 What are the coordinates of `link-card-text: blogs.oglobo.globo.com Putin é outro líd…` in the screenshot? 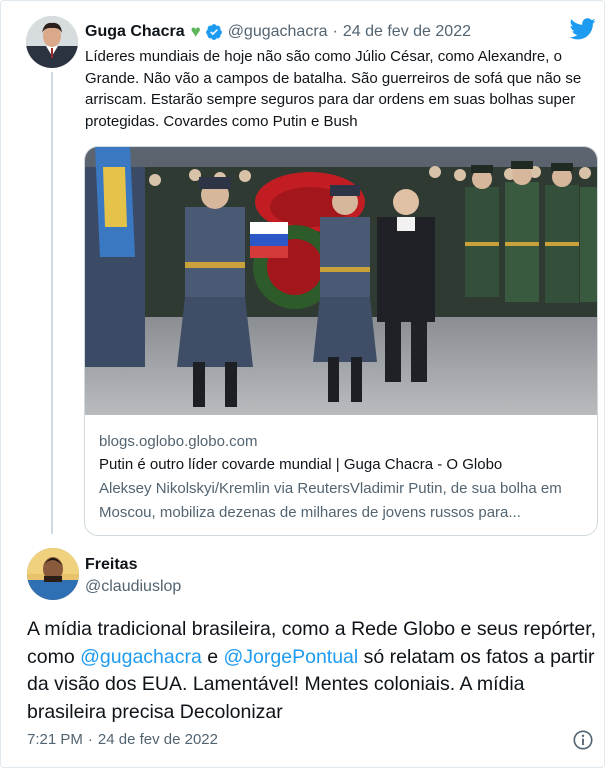 It's located at (341, 478).